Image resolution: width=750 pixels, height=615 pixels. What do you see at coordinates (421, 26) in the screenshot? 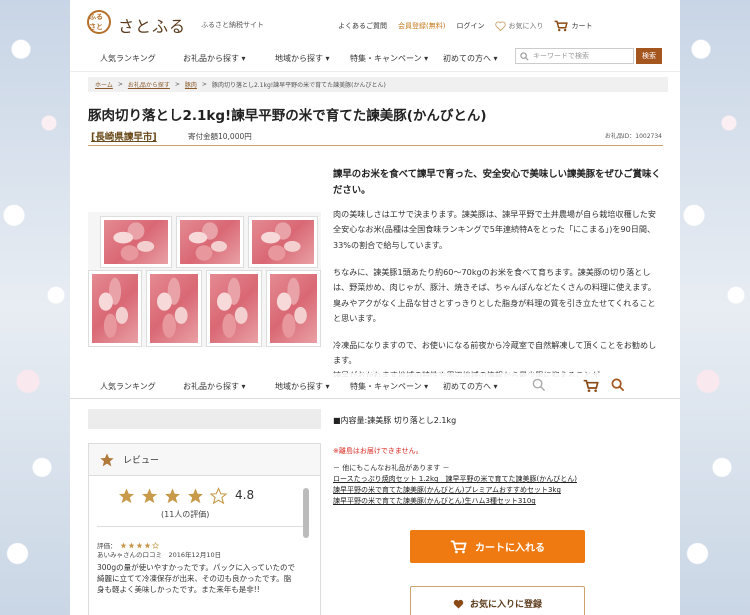
I see `register-link: 会員登録(無料)` at bounding box center [421, 26].